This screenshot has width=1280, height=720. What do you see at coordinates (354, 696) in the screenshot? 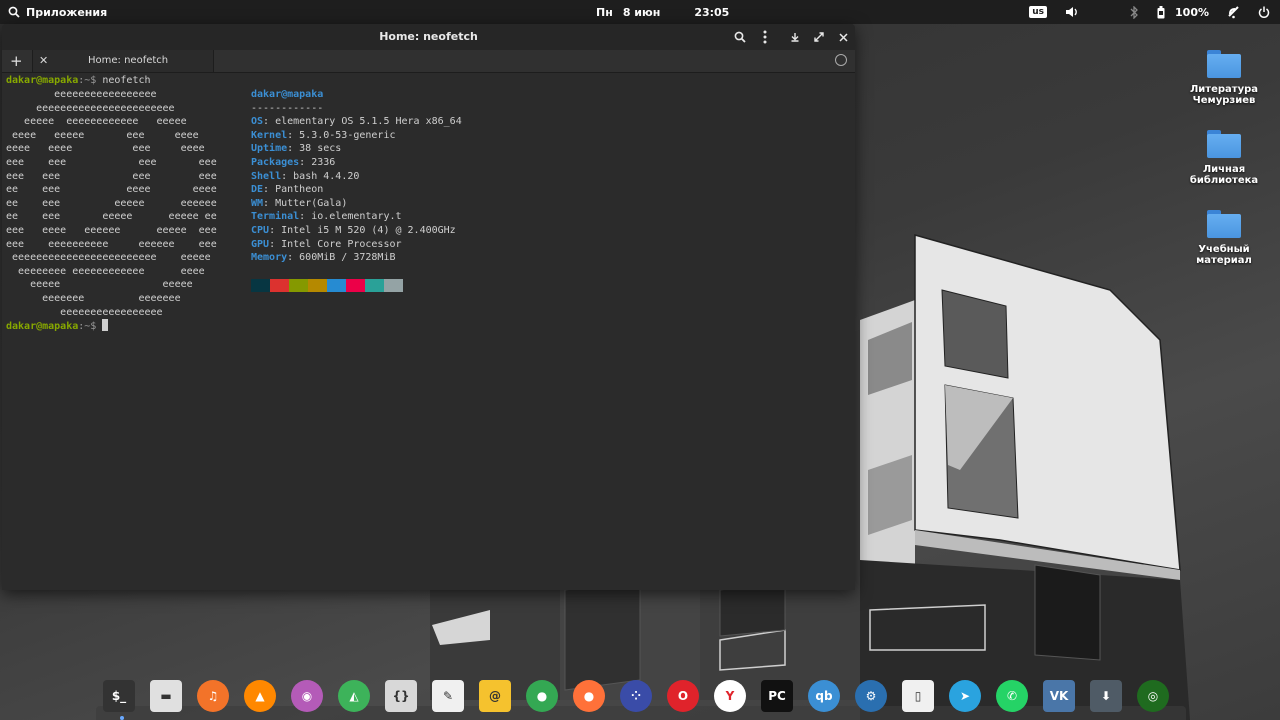
I see `dock-item: ◭` at bounding box center [354, 696].